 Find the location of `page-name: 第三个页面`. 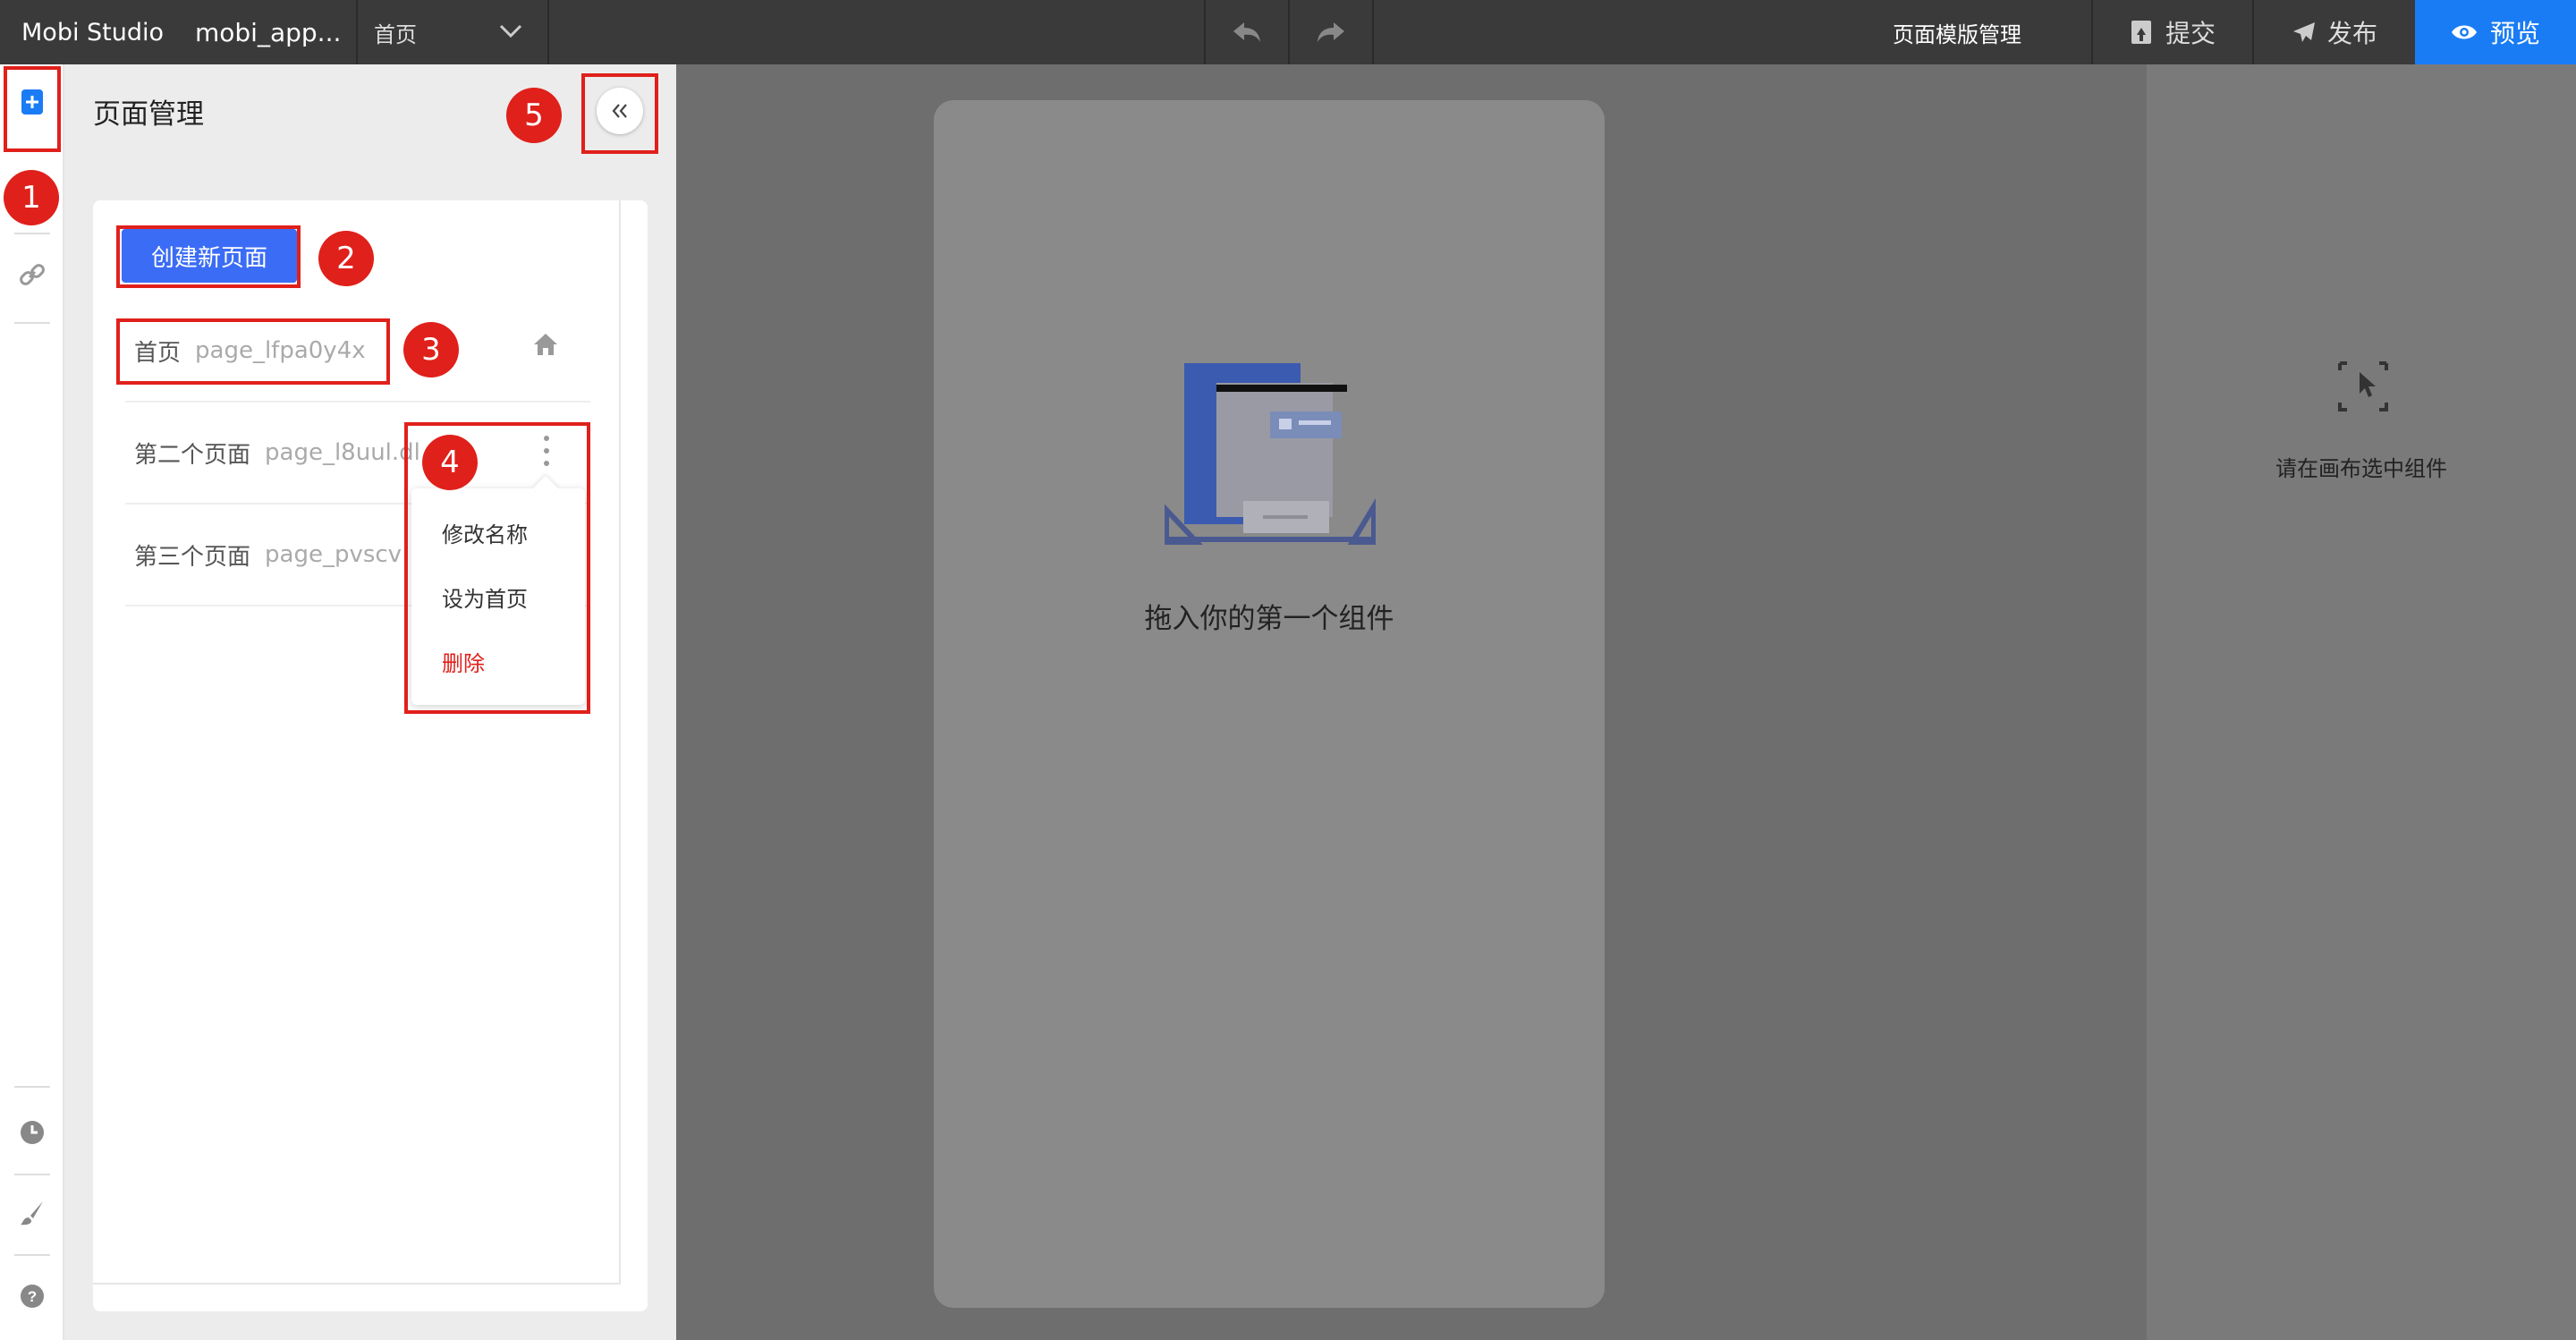

page-name: 第三个页面 is located at coordinates (192, 557).